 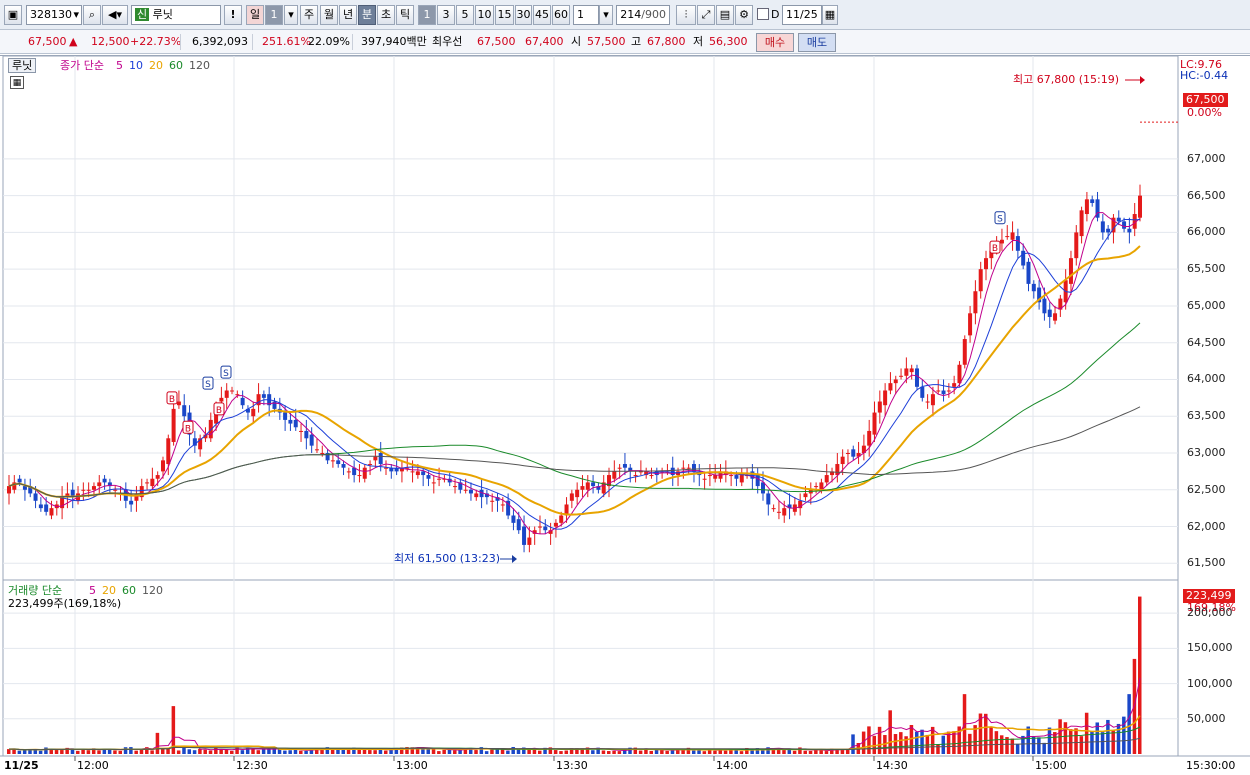 I want to click on period-button: 틱, so click(x=405, y=15).